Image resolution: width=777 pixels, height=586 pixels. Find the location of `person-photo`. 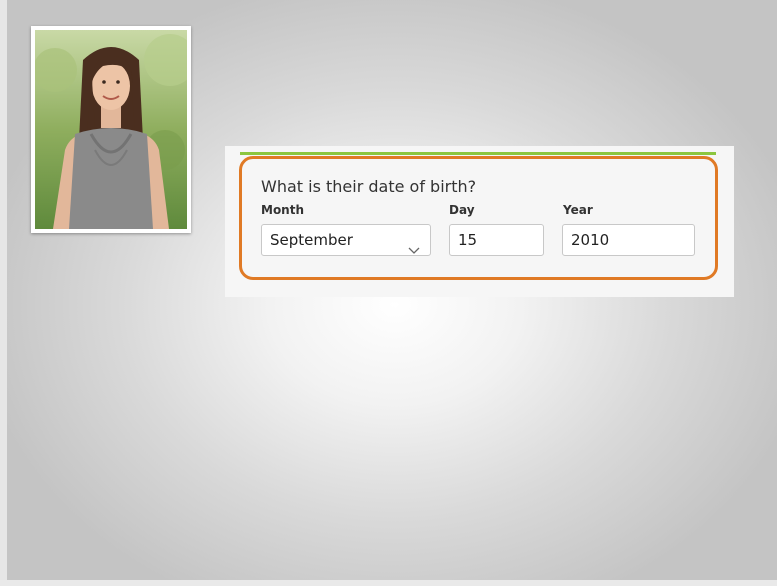

person-photo is located at coordinates (111, 129).